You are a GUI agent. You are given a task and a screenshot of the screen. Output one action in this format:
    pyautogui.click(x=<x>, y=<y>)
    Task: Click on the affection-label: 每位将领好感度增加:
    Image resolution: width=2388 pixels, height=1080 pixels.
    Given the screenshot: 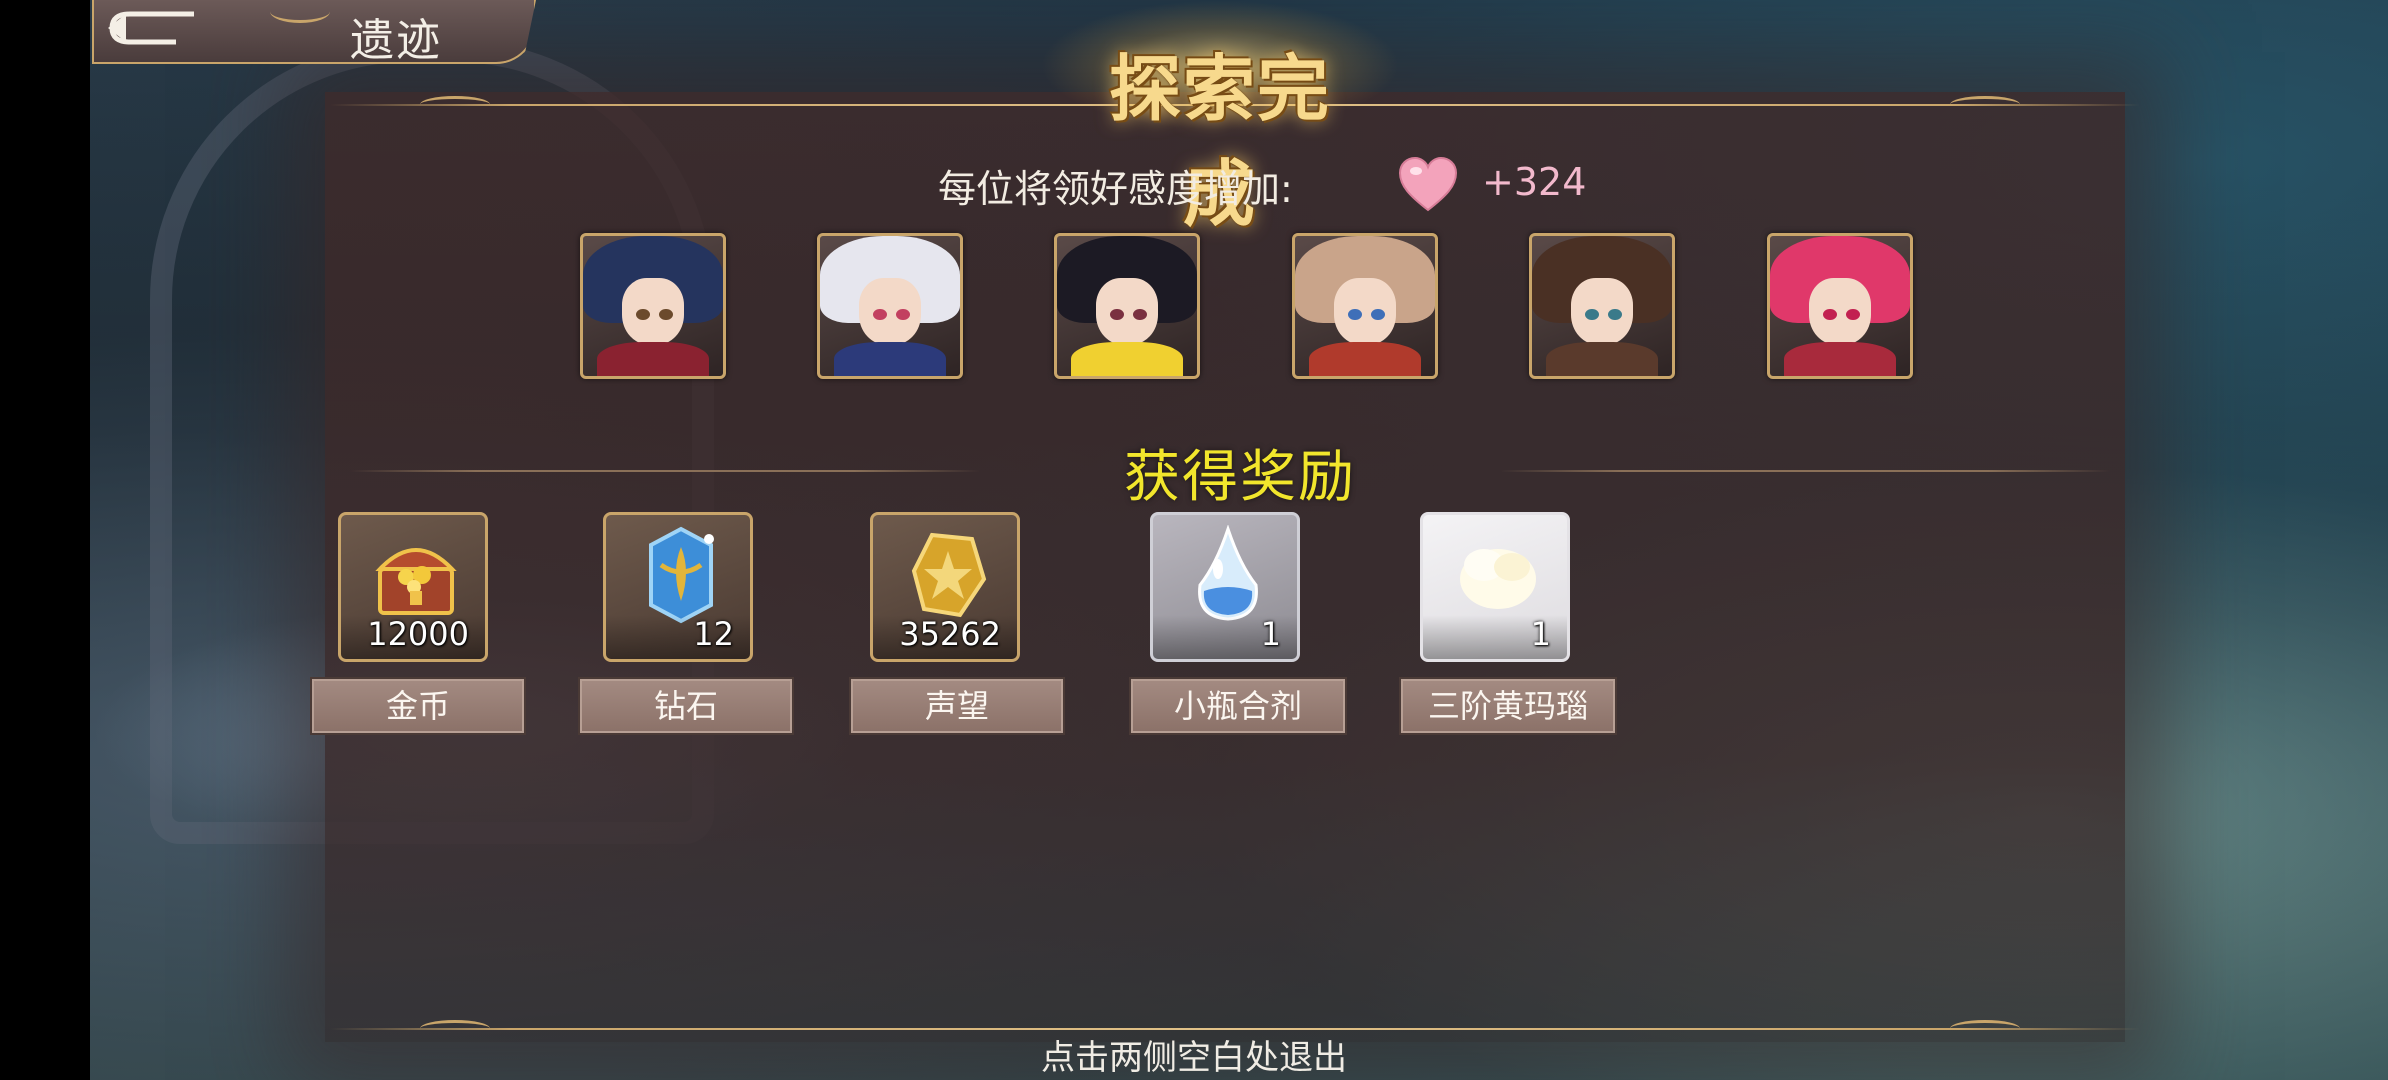 What is the action you would take?
    pyautogui.click(x=1115, y=189)
    